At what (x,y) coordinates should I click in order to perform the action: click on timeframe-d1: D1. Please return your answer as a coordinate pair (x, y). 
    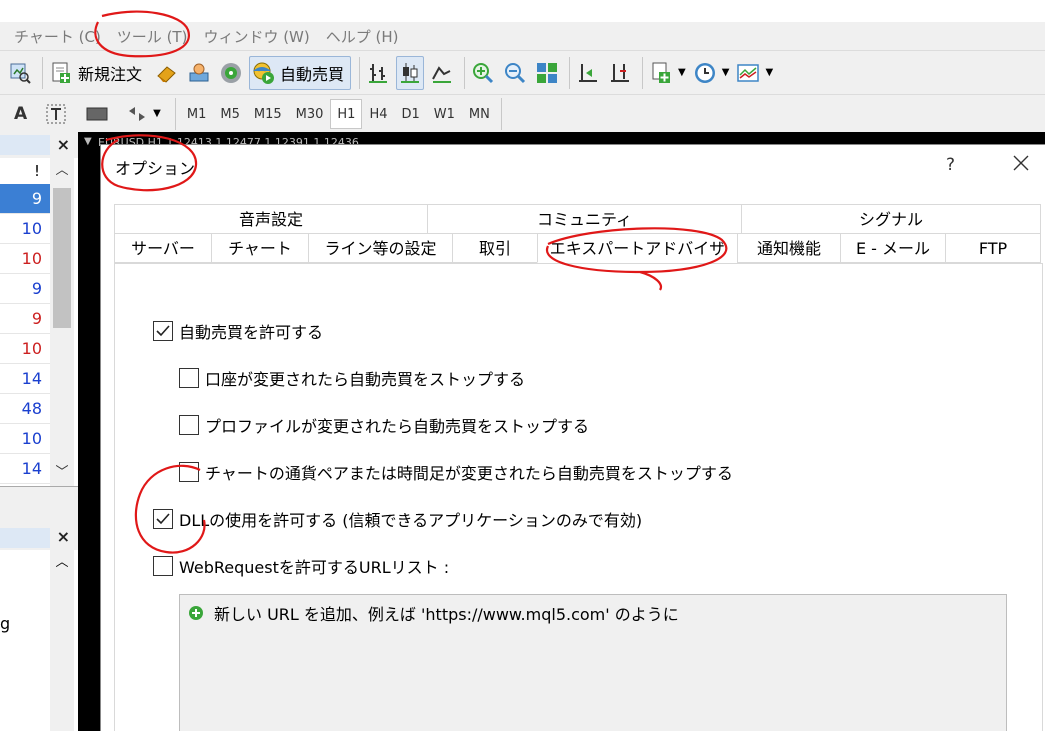
    Looking at the image, I should click on (411, 114).